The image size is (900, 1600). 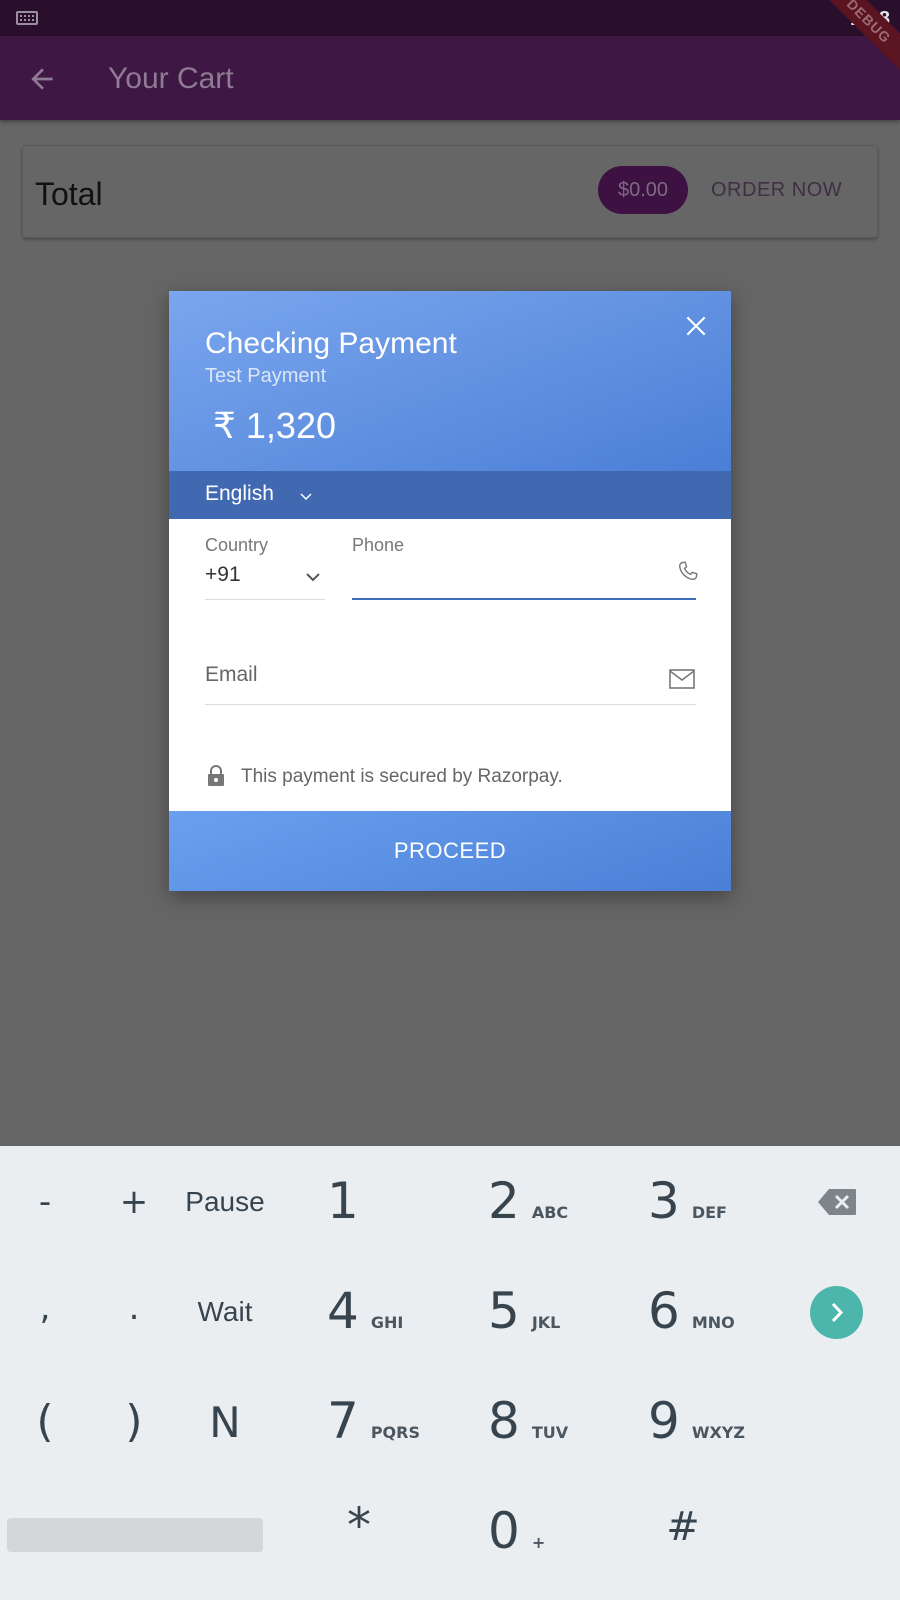 I want to click on space-key, so click(x=135, y=1535).